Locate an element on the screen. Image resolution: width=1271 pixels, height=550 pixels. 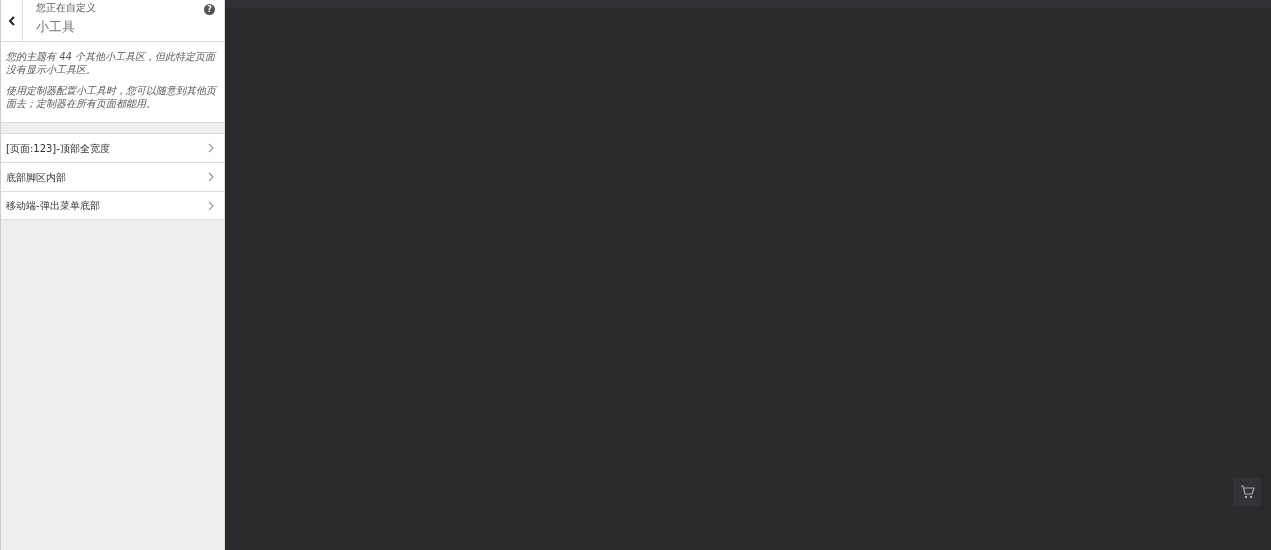
widget-area-item: [页面:123]-顶部全宽度 is located at coordinates (112, 147).